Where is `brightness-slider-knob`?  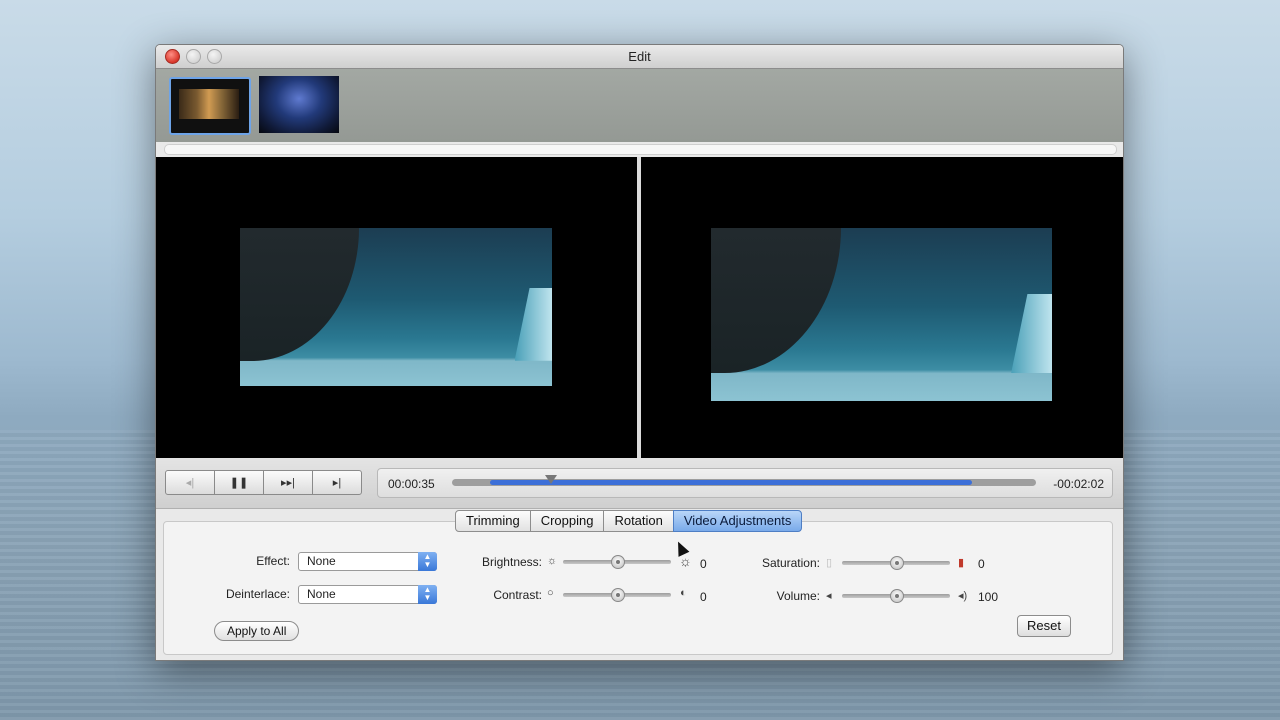 brightness-slider-knob is located at coordinates (618, 562).